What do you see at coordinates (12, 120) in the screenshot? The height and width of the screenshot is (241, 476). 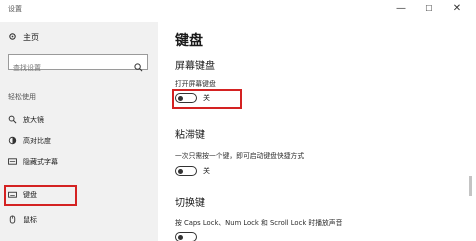 I see `magnifier-icon` at bounding box center [12, 120].